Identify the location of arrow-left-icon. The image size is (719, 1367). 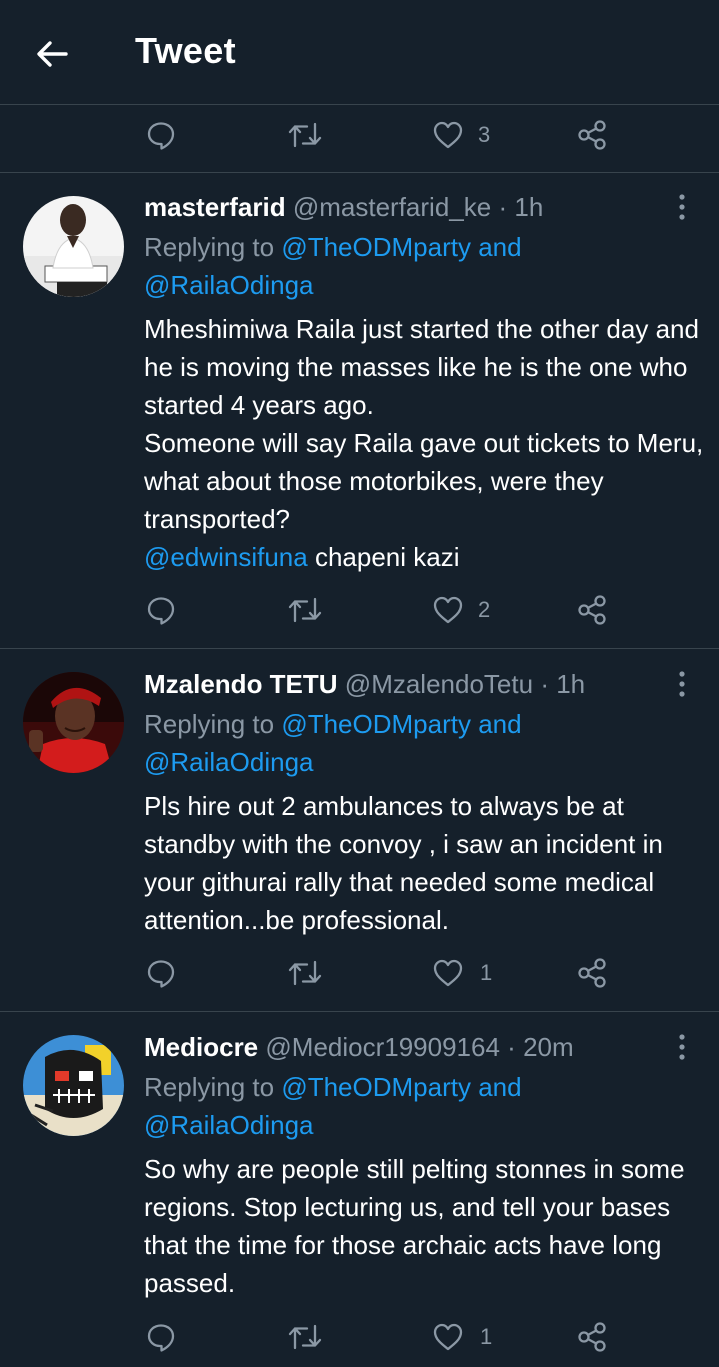
(52, 54).